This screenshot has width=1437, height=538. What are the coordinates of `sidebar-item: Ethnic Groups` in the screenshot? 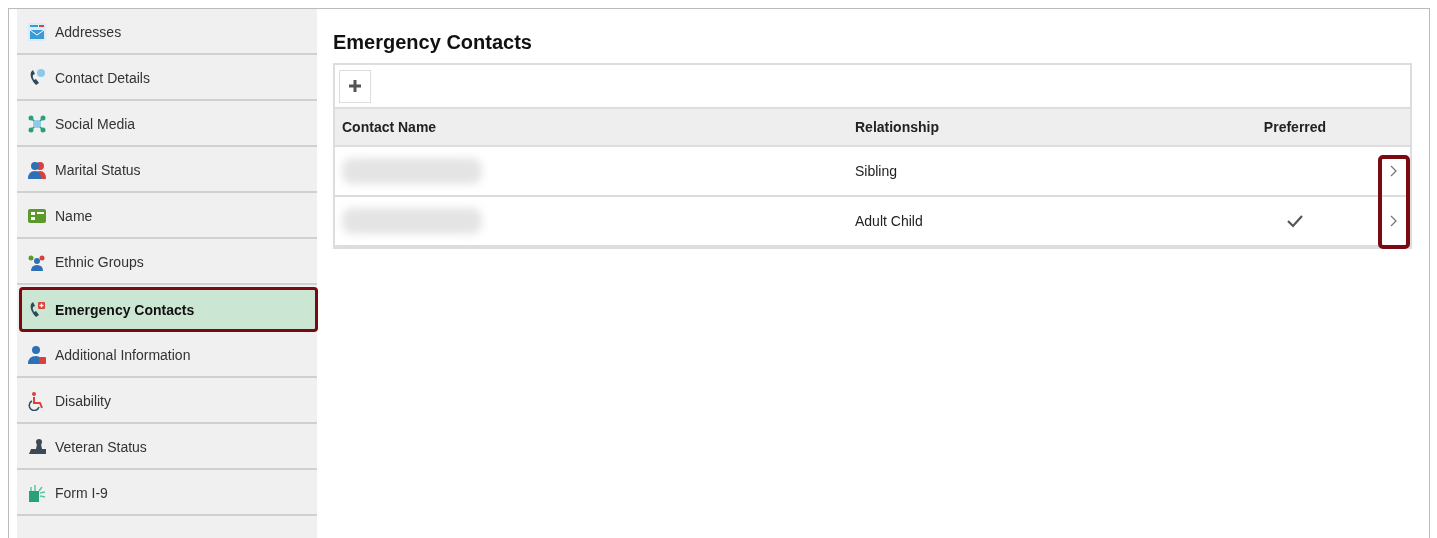 It's located at (167, 262).